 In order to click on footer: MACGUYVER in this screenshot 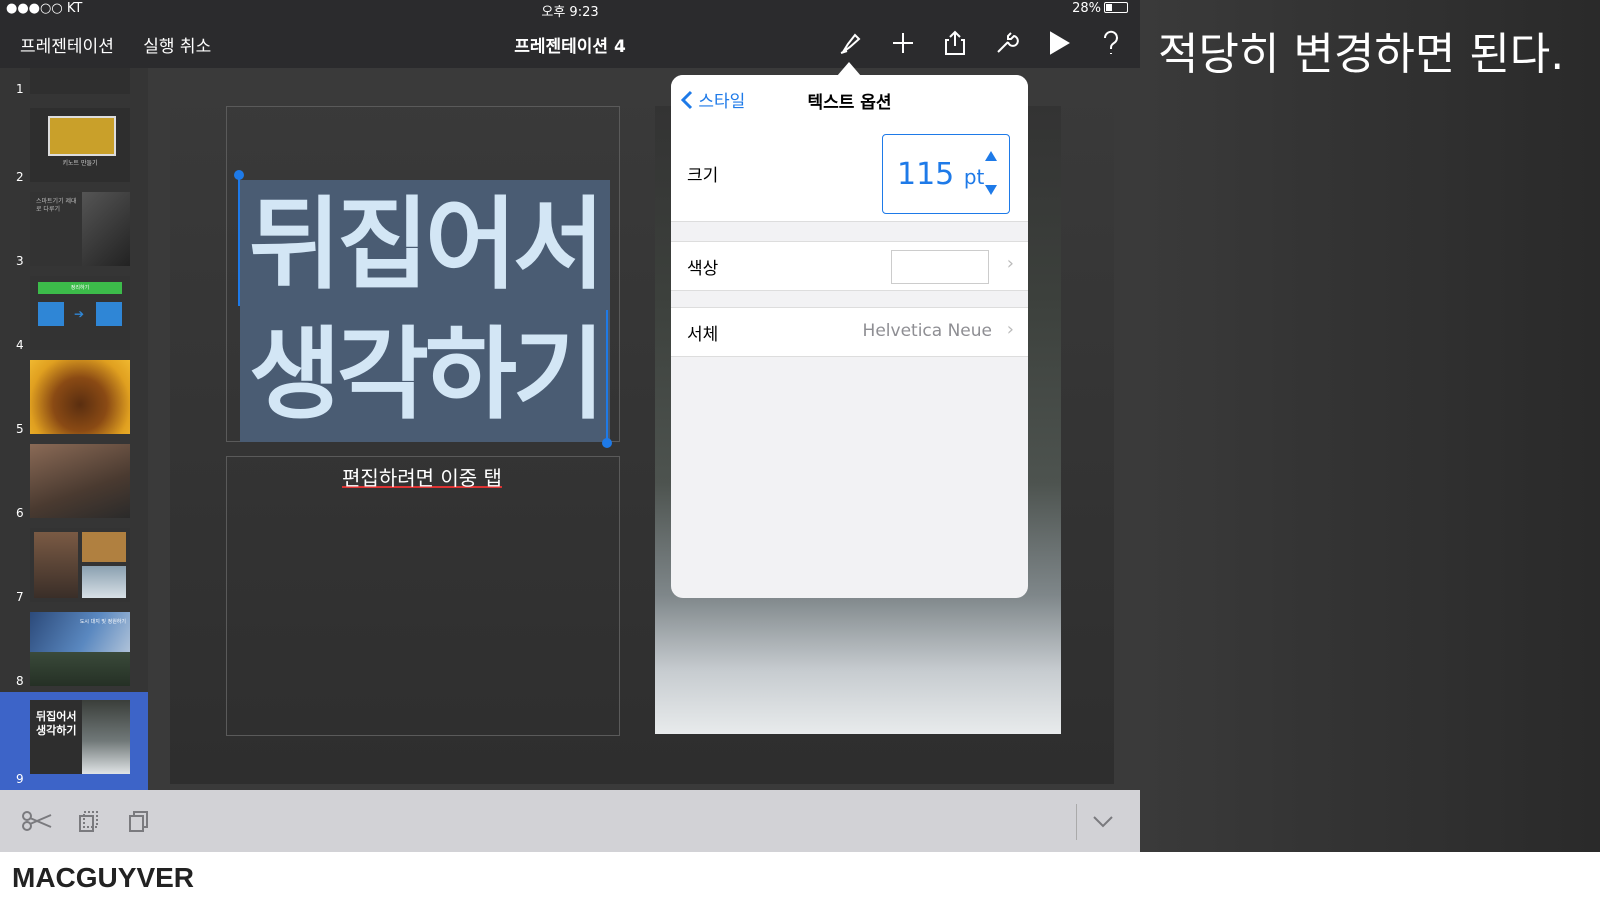, I will do `click(800, 876)`.